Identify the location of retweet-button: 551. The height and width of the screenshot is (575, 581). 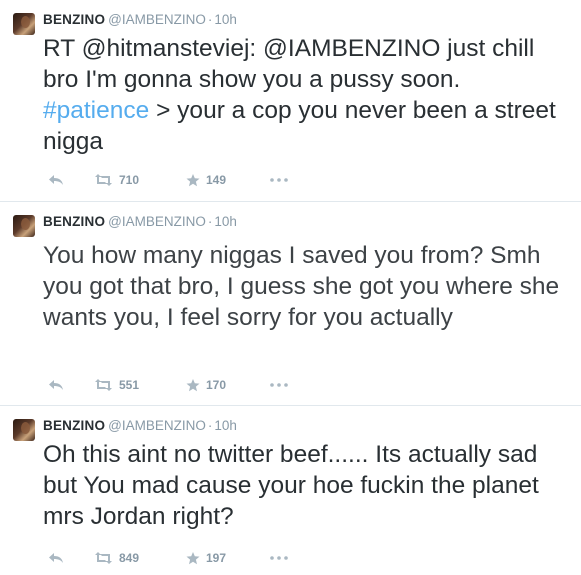
(140, 385).